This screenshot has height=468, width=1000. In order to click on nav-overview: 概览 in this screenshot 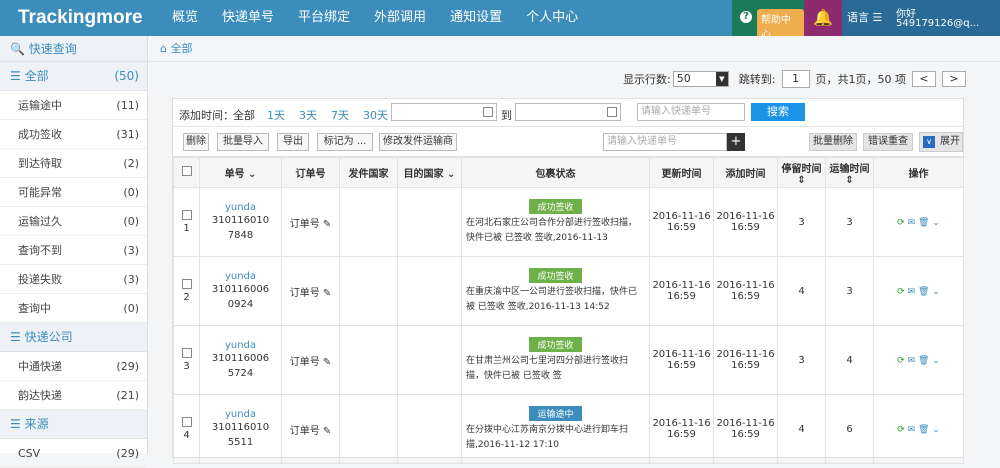, I will do `click(185, 18)`.